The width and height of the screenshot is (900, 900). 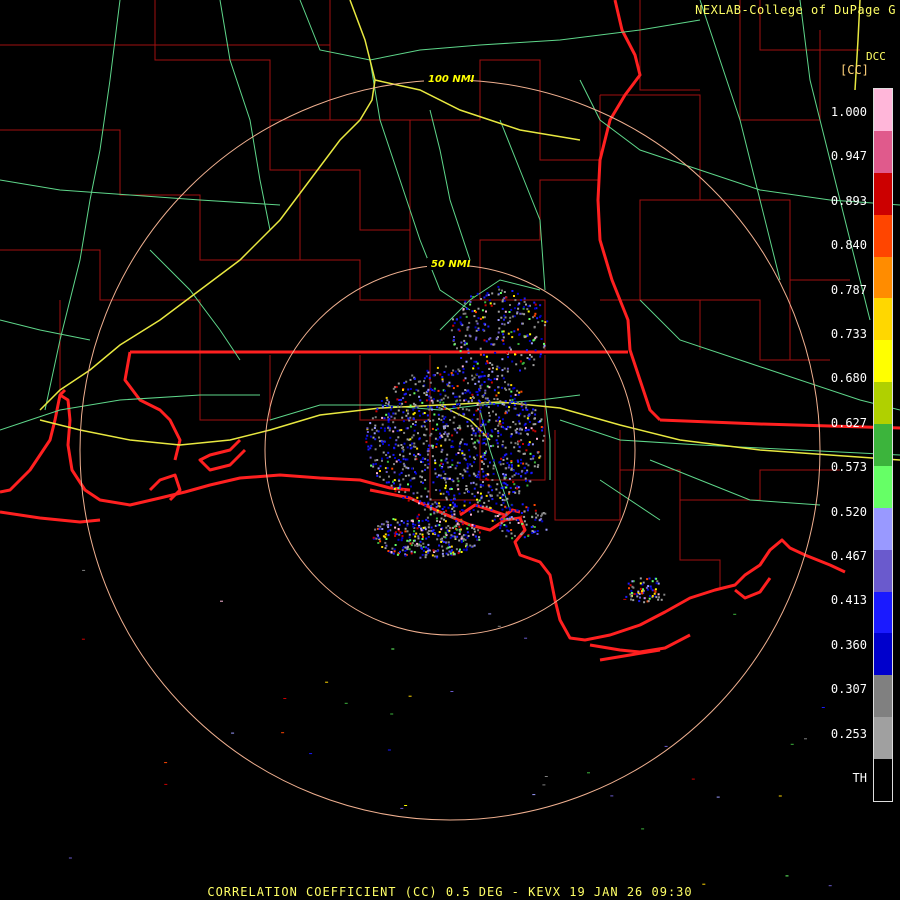 What do you see at coordinates (848, 156) in the screenshot?
I see `colorbar-tick-label: 0.947` at bounding box center [848, 156].